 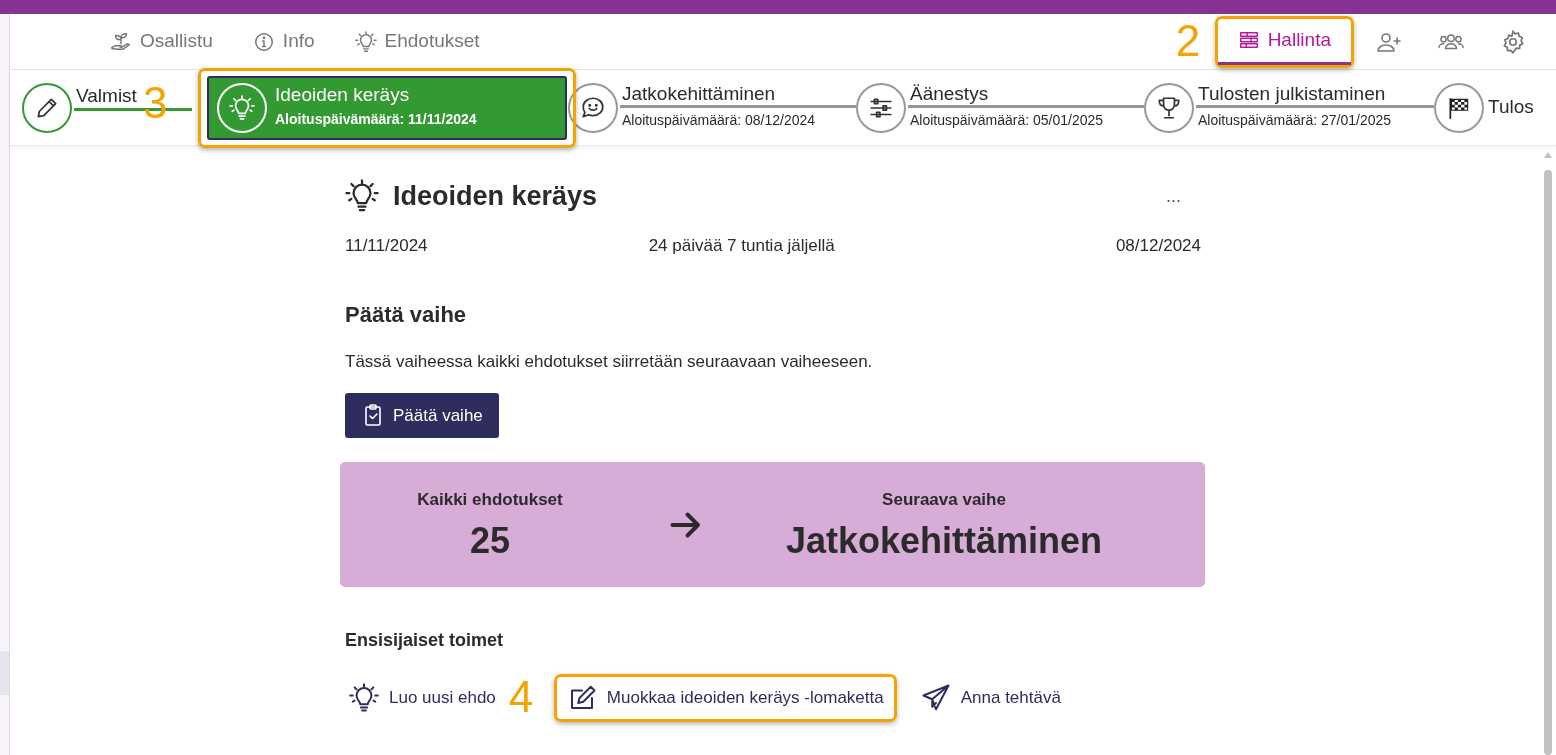 What do you see at coordinates (106, 97) in the screenshot?
I see `step-title: Valmist` at bounding box center [106, 97].